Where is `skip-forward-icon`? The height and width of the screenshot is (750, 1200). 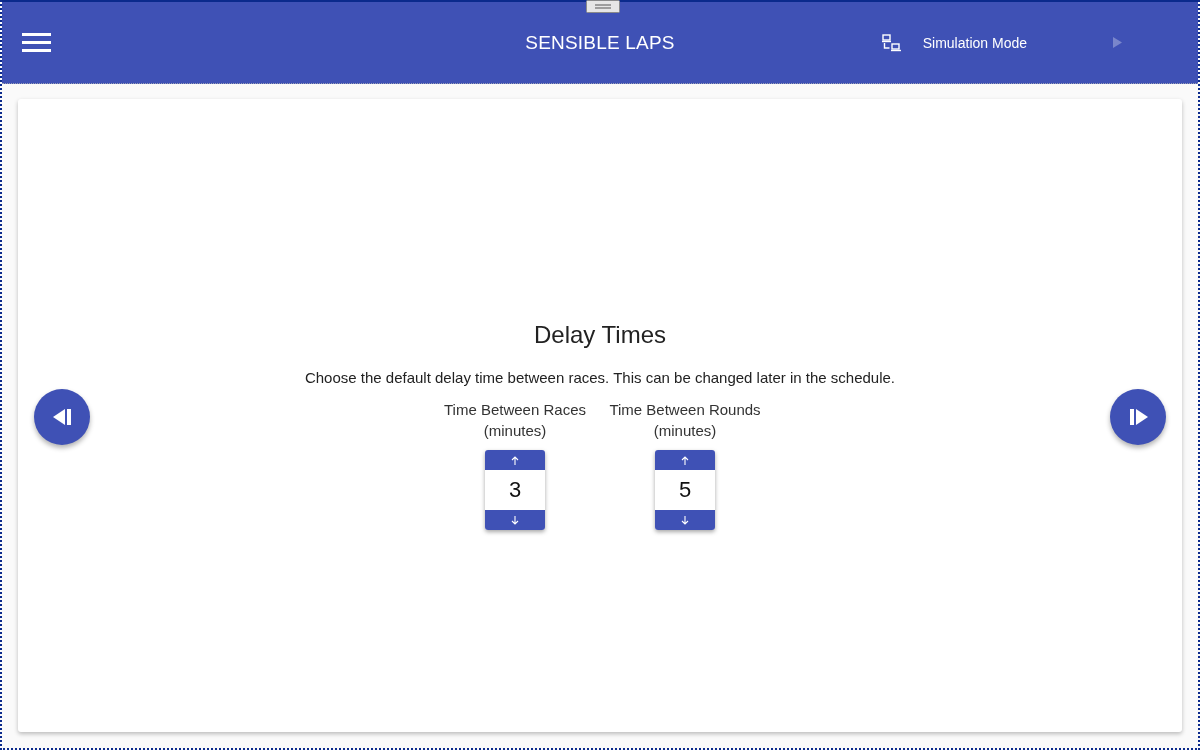
skip-forward-icon is located at coordinates (1138, 416).